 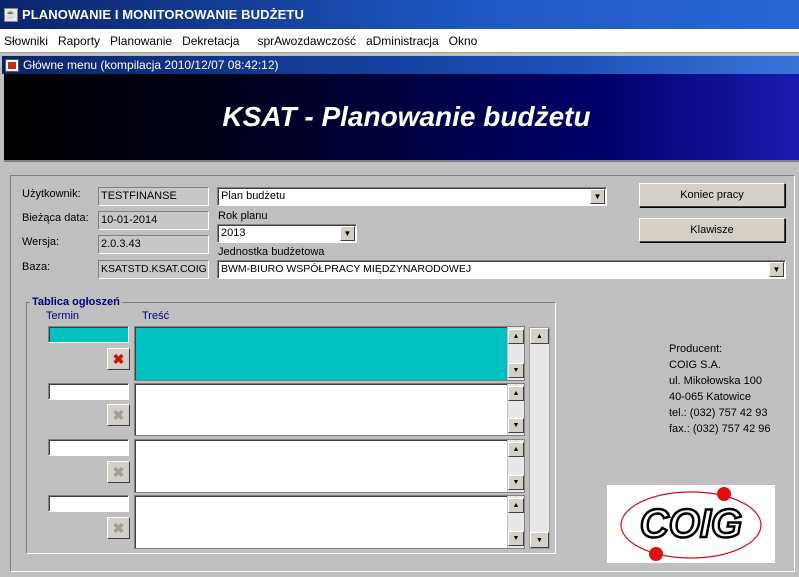 What do you see at coordinates (463, 41) in the screenshot?
I see `menu-okno: Okno` at bounding box center [463, 41].